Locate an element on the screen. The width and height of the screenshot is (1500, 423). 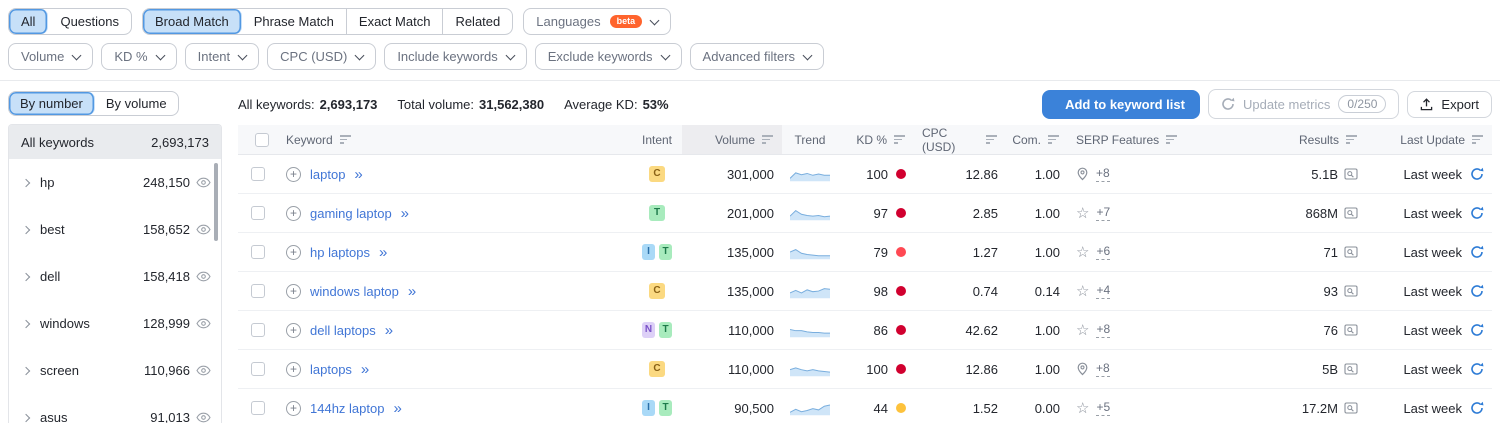
column-header-select-all is located at coordinates (258, 139).